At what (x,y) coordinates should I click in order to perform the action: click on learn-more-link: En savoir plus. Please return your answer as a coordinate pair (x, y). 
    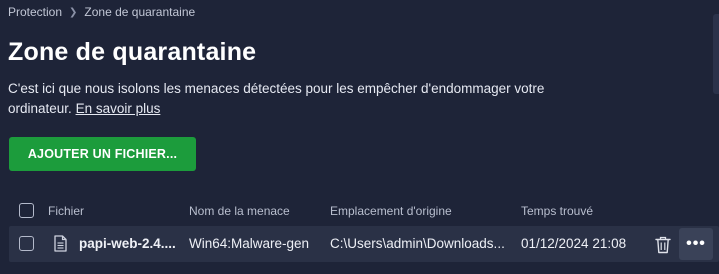
    Looking at the image, I should click on (118, 108).